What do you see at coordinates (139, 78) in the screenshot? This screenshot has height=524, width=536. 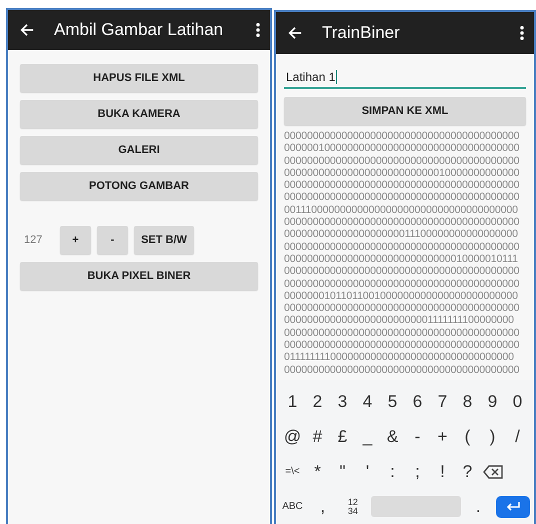 I see `action-button: HAPUS FILE XML` at bounding box center [139, 78].